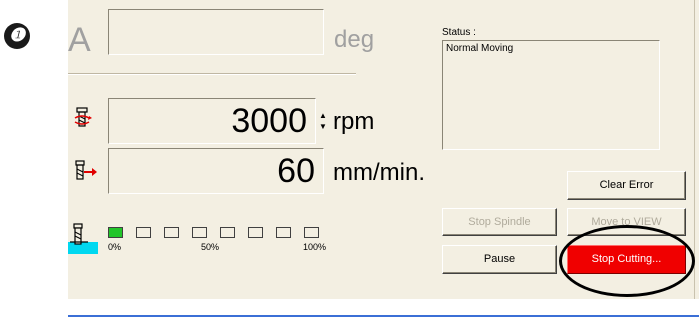  I want to click on spindle-speed-spinner: ▲ ▼, so click(323, 121).